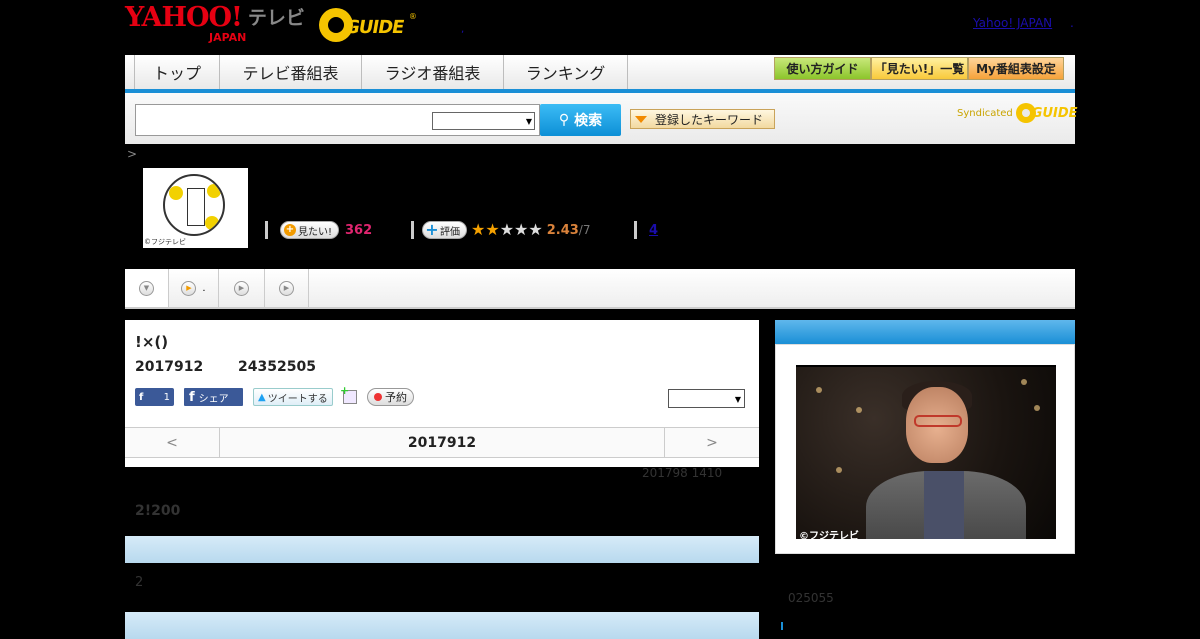 The image size is (1200, 639). I want to click on tab-episodes-label: ., so click(204, 288).